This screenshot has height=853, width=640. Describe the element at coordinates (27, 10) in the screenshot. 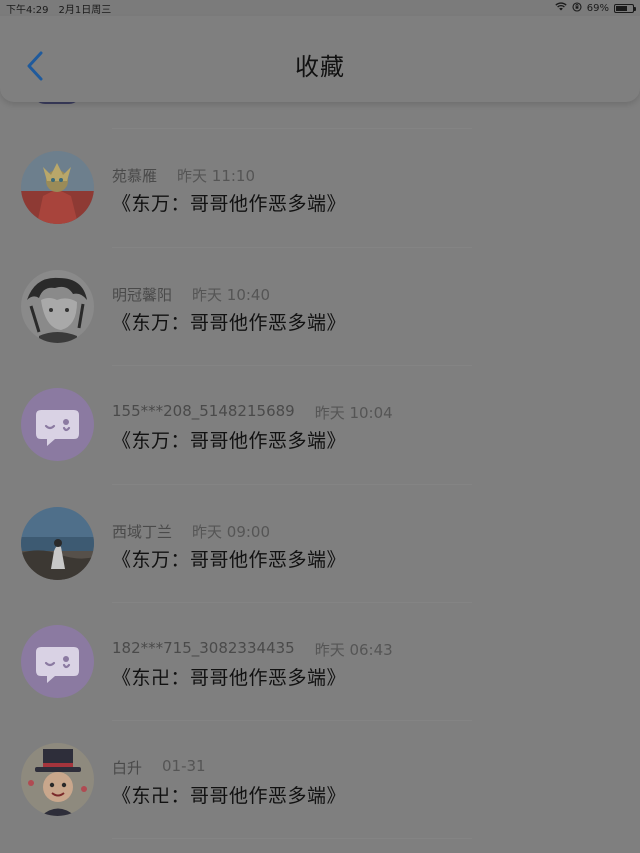

I see `status-time: 下午4:29` at that location.